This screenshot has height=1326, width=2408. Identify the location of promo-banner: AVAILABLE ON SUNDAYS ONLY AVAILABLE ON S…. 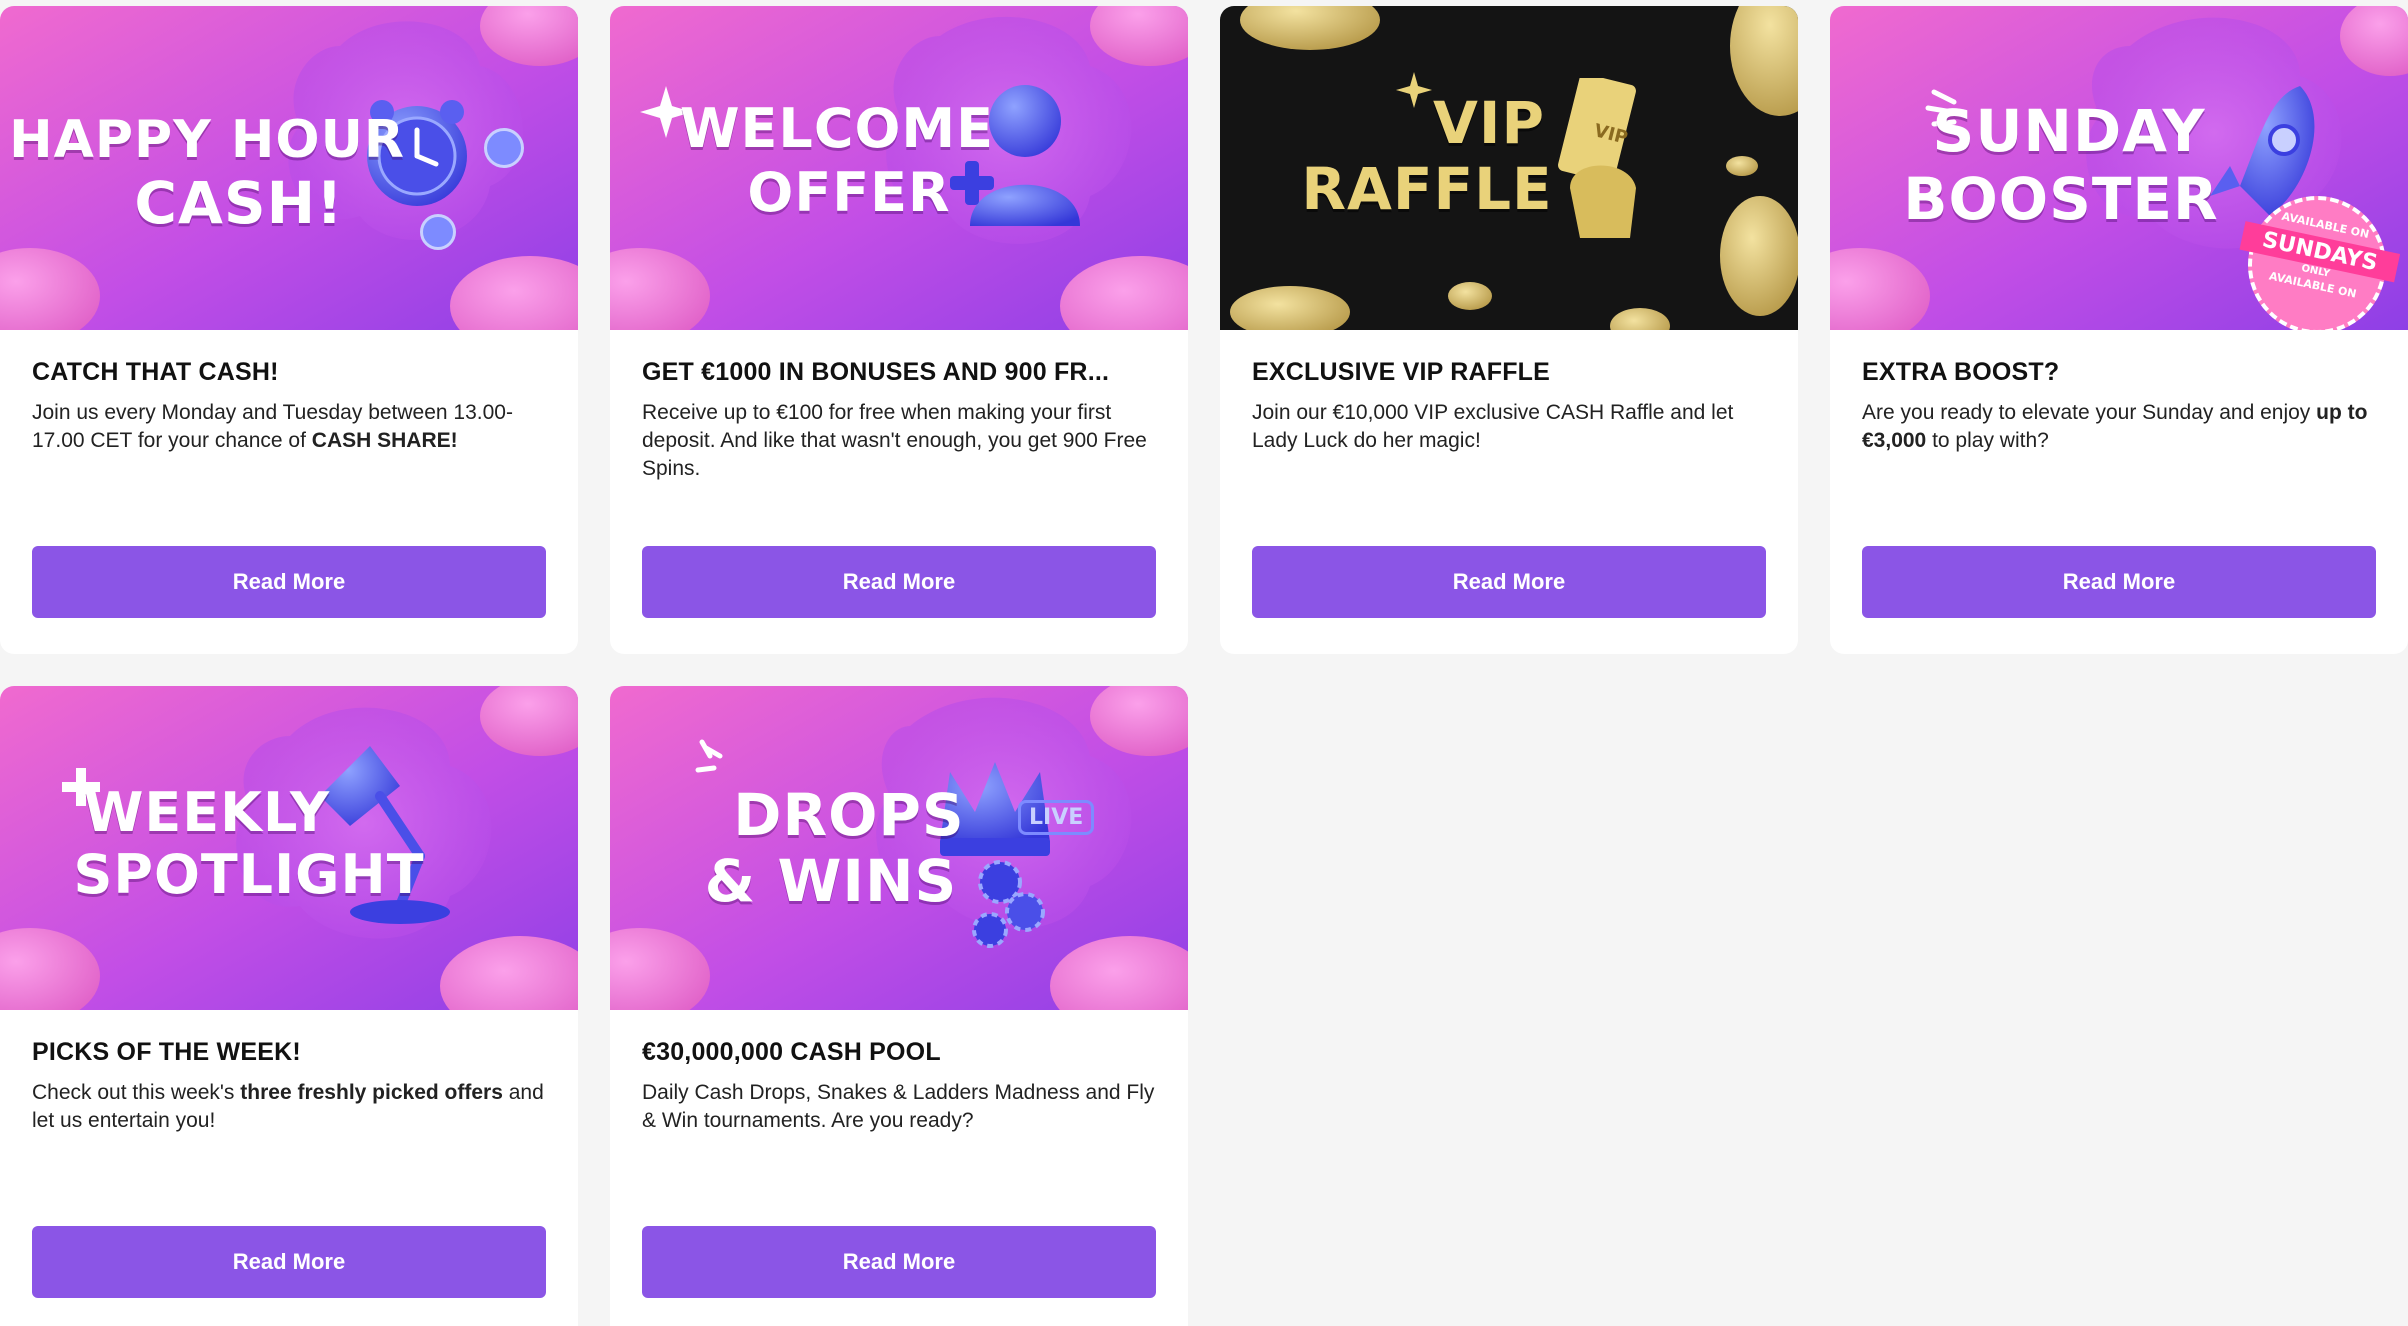
(2119, 168).